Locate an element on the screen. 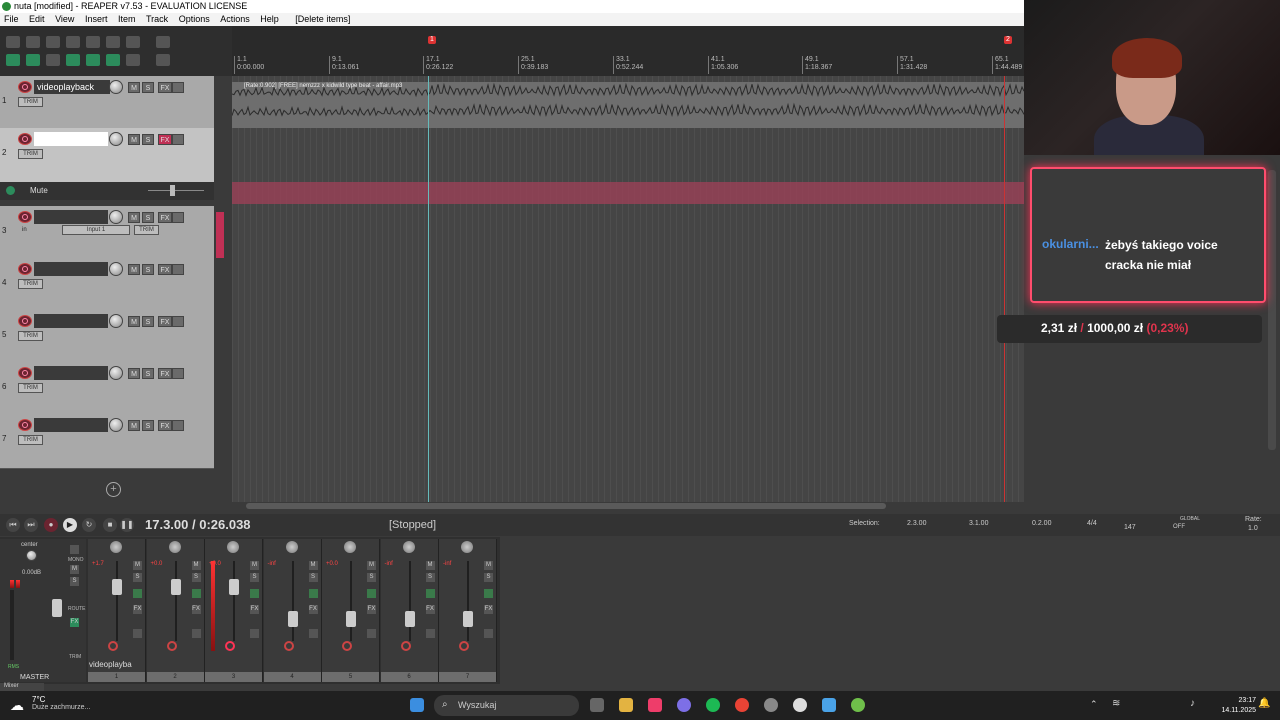 This screenshot has width=1280, height=720. reaper-taskbar-icon is located at coordinates (858, 705).